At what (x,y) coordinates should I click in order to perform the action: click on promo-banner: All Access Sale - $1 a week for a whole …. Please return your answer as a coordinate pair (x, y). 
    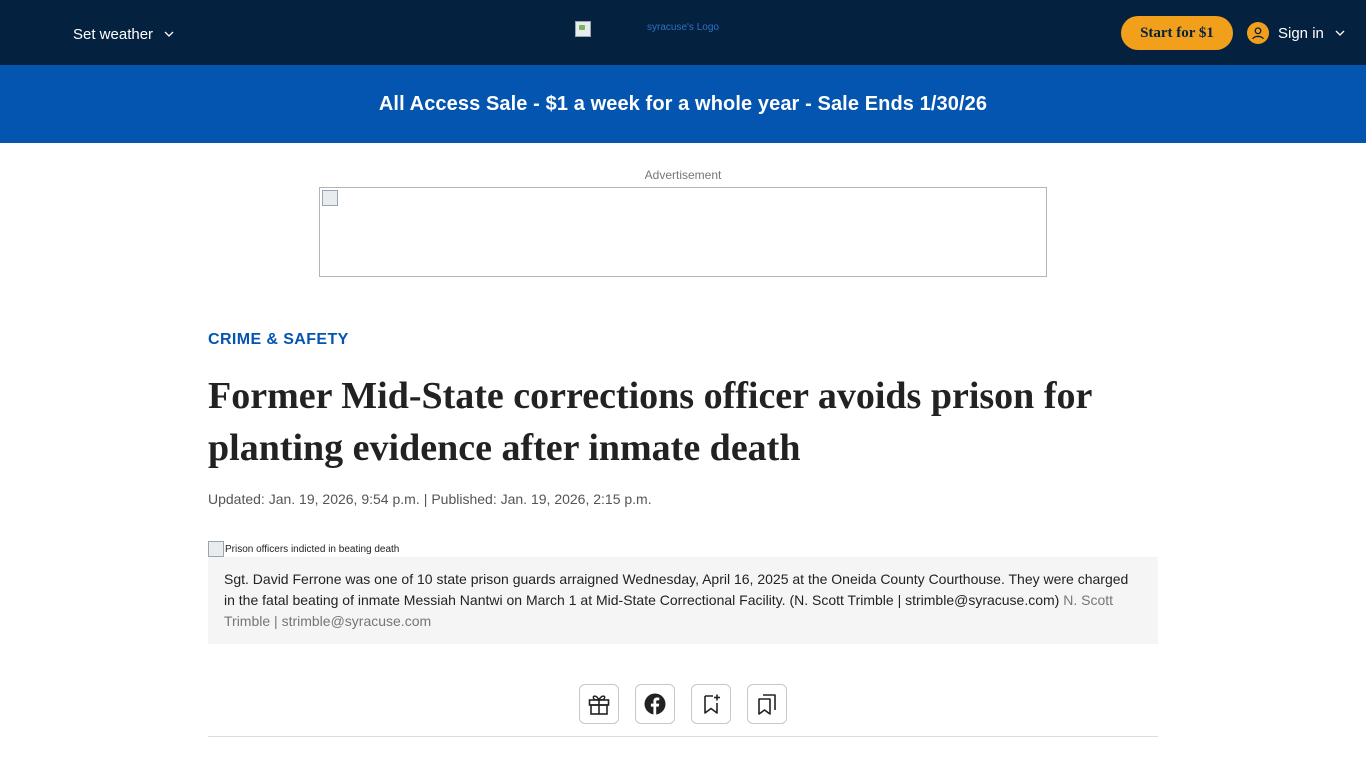
    Looking at the image, I should click on (683, 104).